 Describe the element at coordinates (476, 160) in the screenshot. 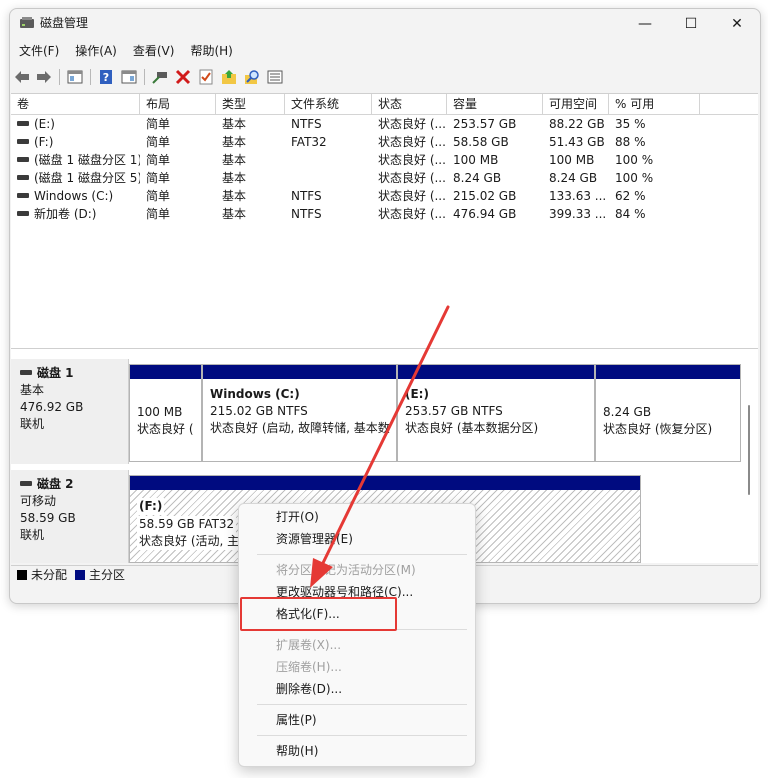

I see `capacity-cell: 100 MB` at that location.